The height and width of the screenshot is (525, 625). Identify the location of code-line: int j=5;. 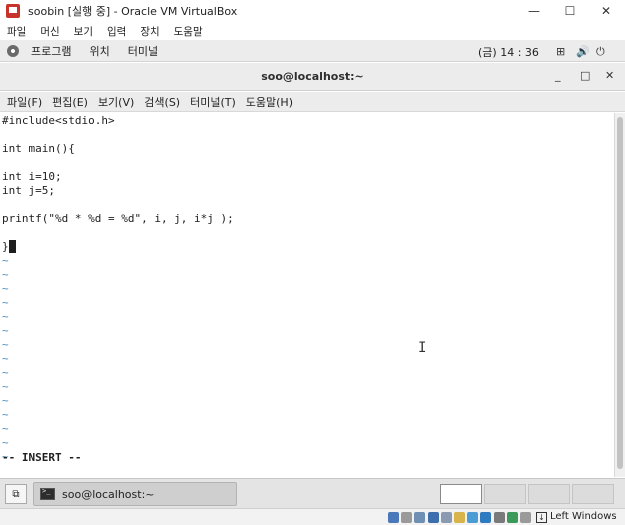
(28, 190).